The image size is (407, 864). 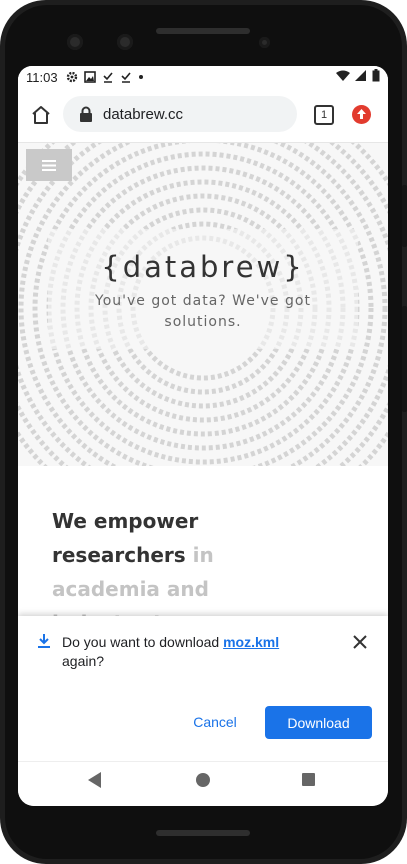 What do you see at coordinates (203, 31) in the screenshot?
I see `earpiece-speaker` at bounding box center [203, 31].